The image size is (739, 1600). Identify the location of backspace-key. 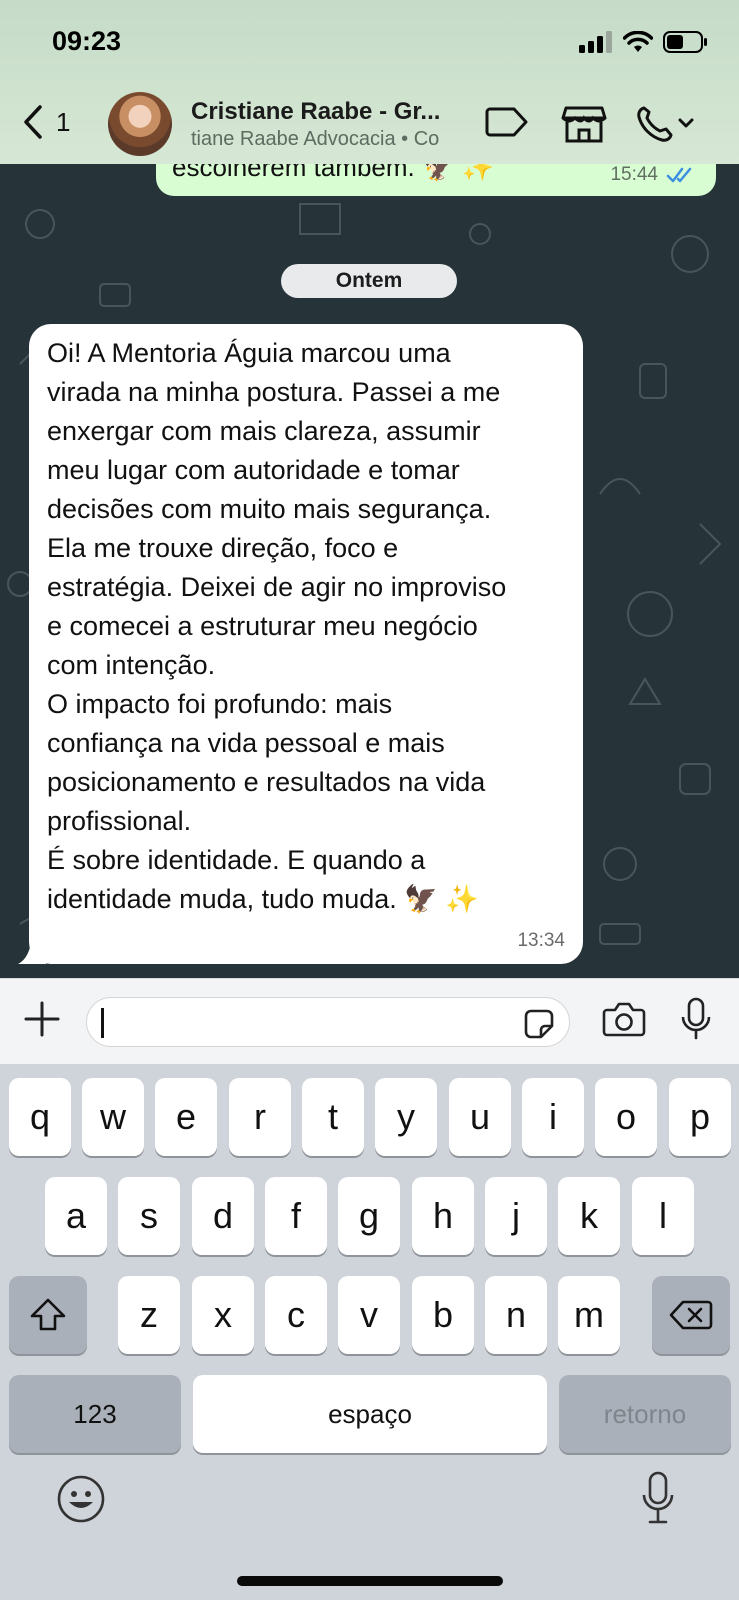
(691, 1315).